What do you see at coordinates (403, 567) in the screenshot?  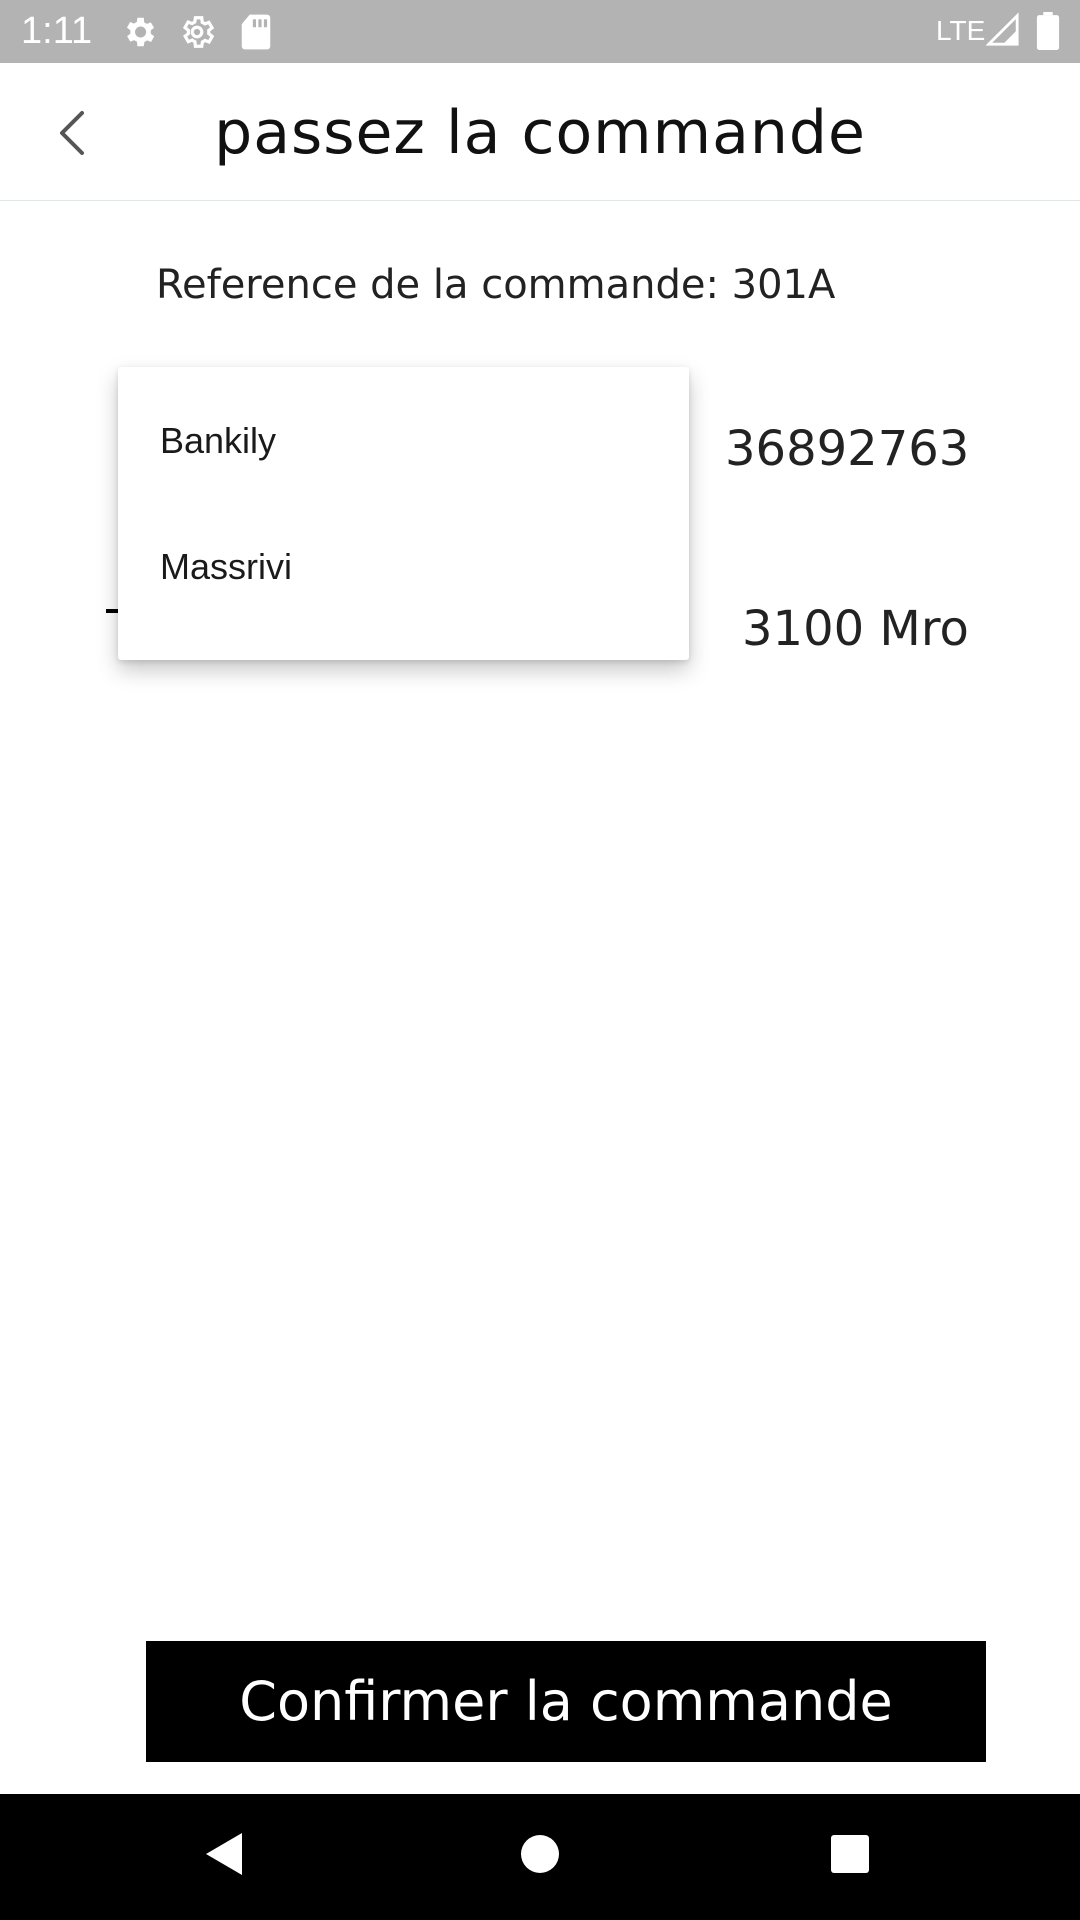 I see `dropdown-option-massrivi: Massrivi` at bounding box center [403, 567].